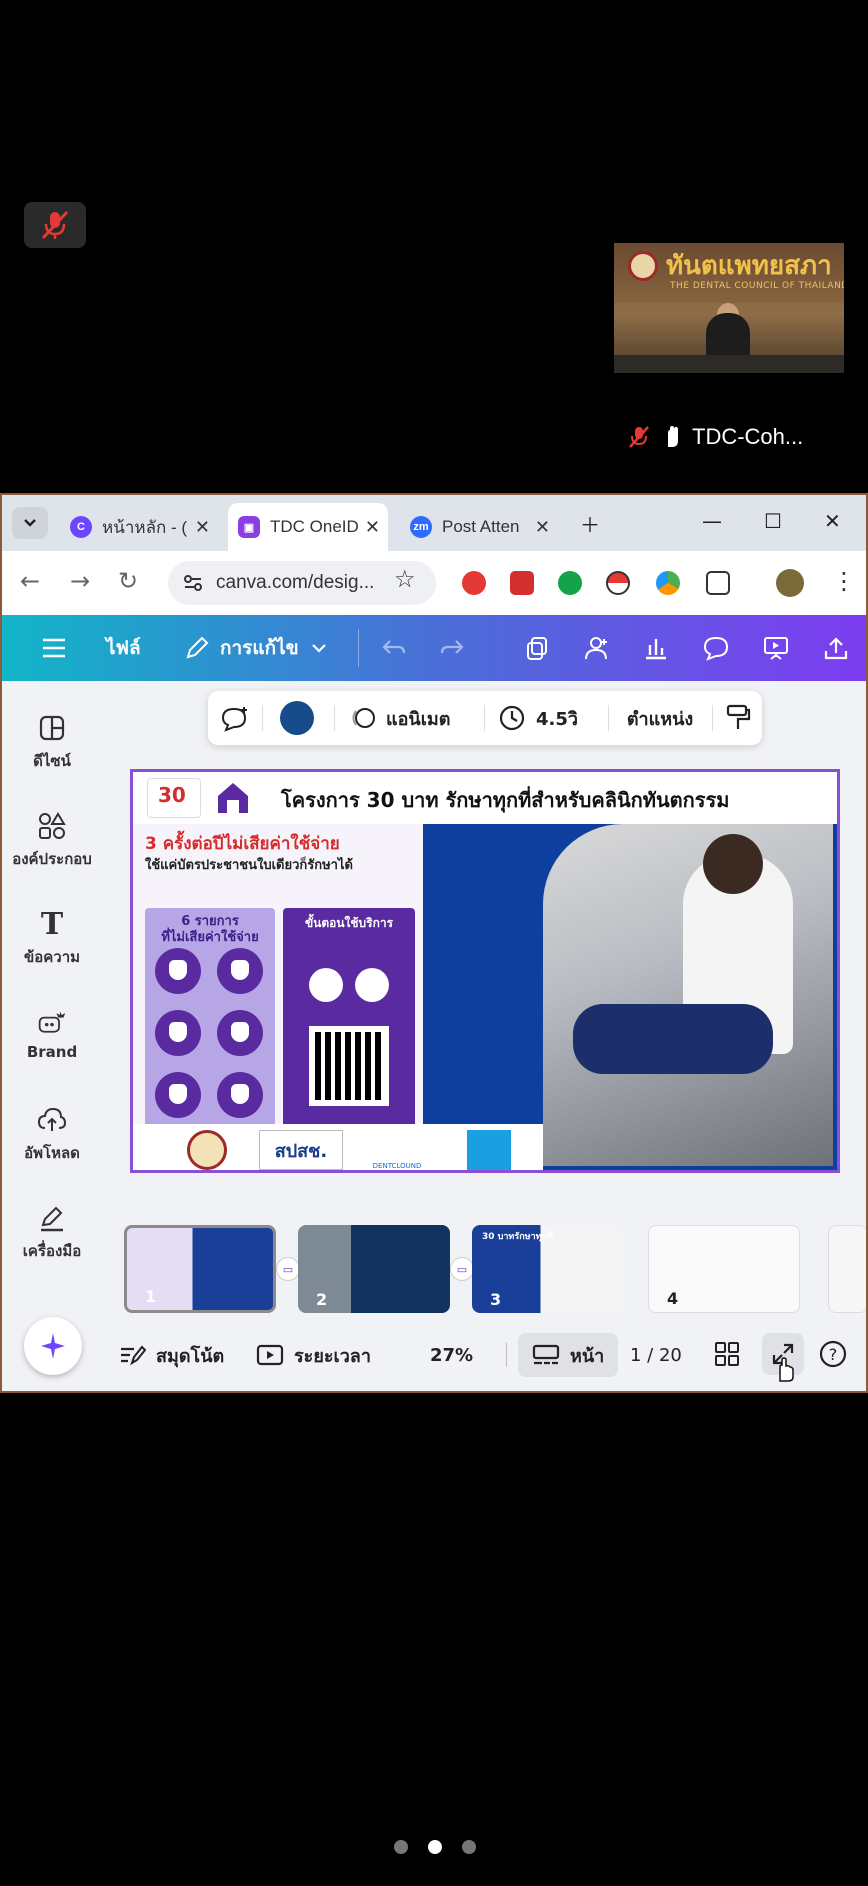  What do you see at coordinates (53, 1346) in the screenshot?
I see `magic-assistant-button` at bounding box center [53, 1346].